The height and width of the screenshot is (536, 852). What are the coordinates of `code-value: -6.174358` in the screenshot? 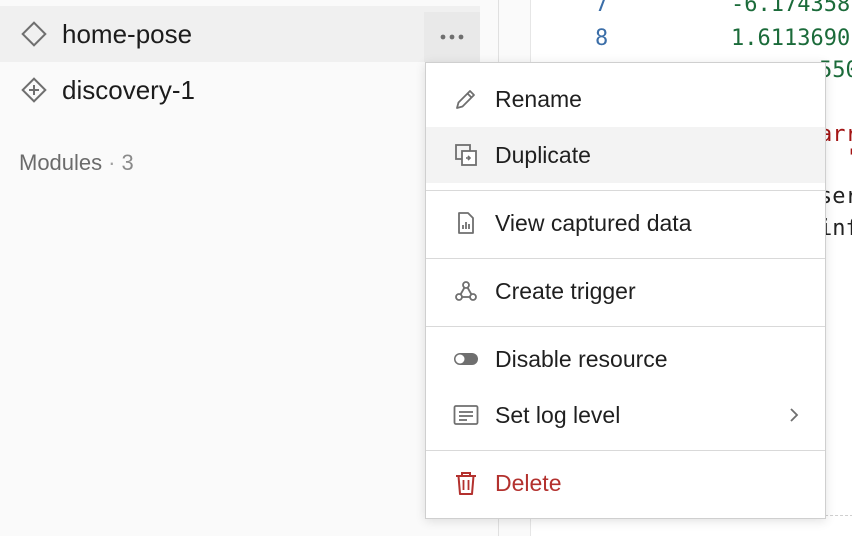 It's located at (790, 8).